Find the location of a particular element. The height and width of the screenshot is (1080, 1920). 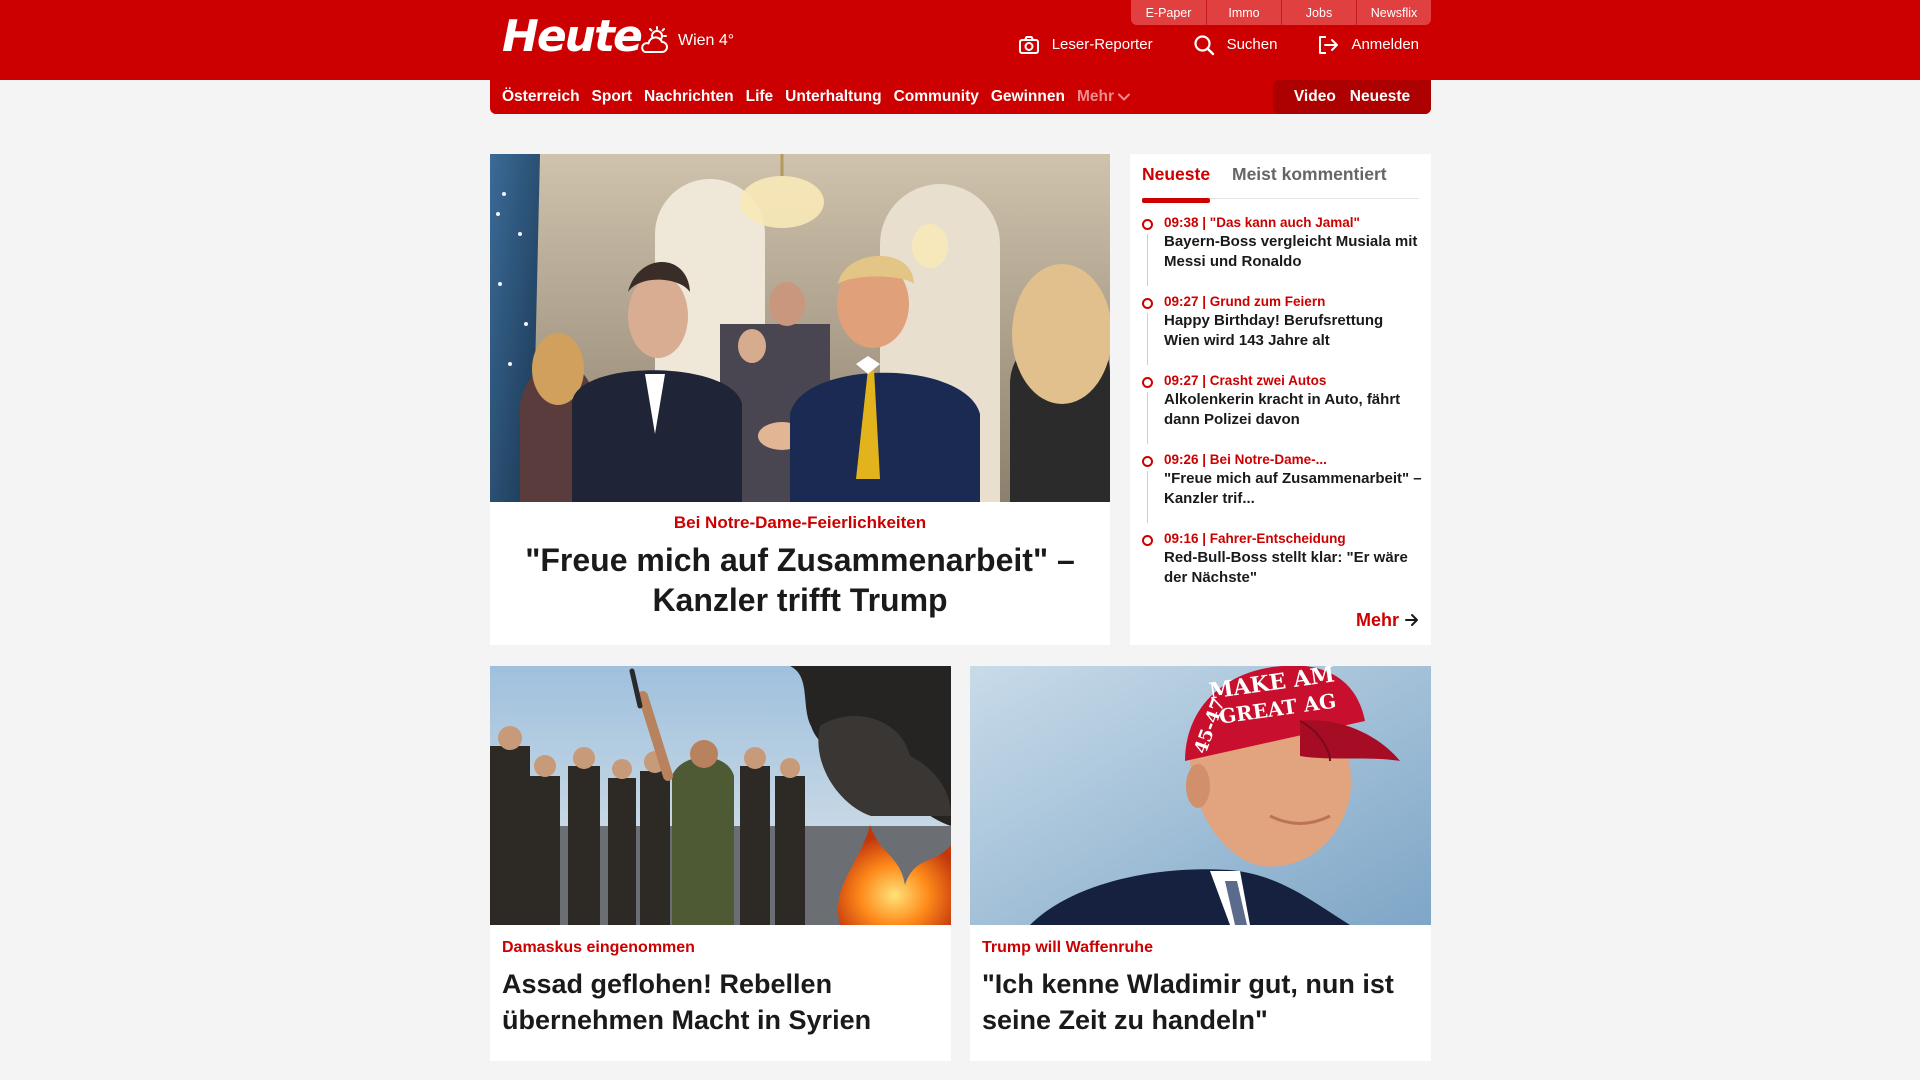

search-button: Suchen is located at coordinates (1235, 45).